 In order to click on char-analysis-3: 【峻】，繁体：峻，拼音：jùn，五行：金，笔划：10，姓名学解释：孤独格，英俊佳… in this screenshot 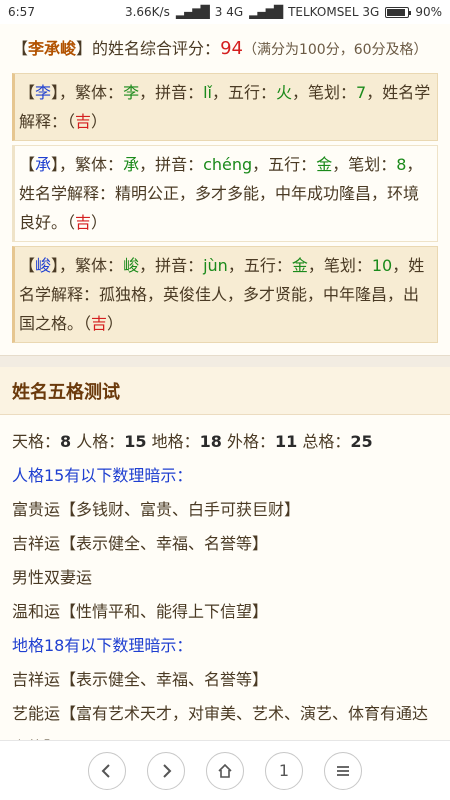, I will do `click(225, 294)`.